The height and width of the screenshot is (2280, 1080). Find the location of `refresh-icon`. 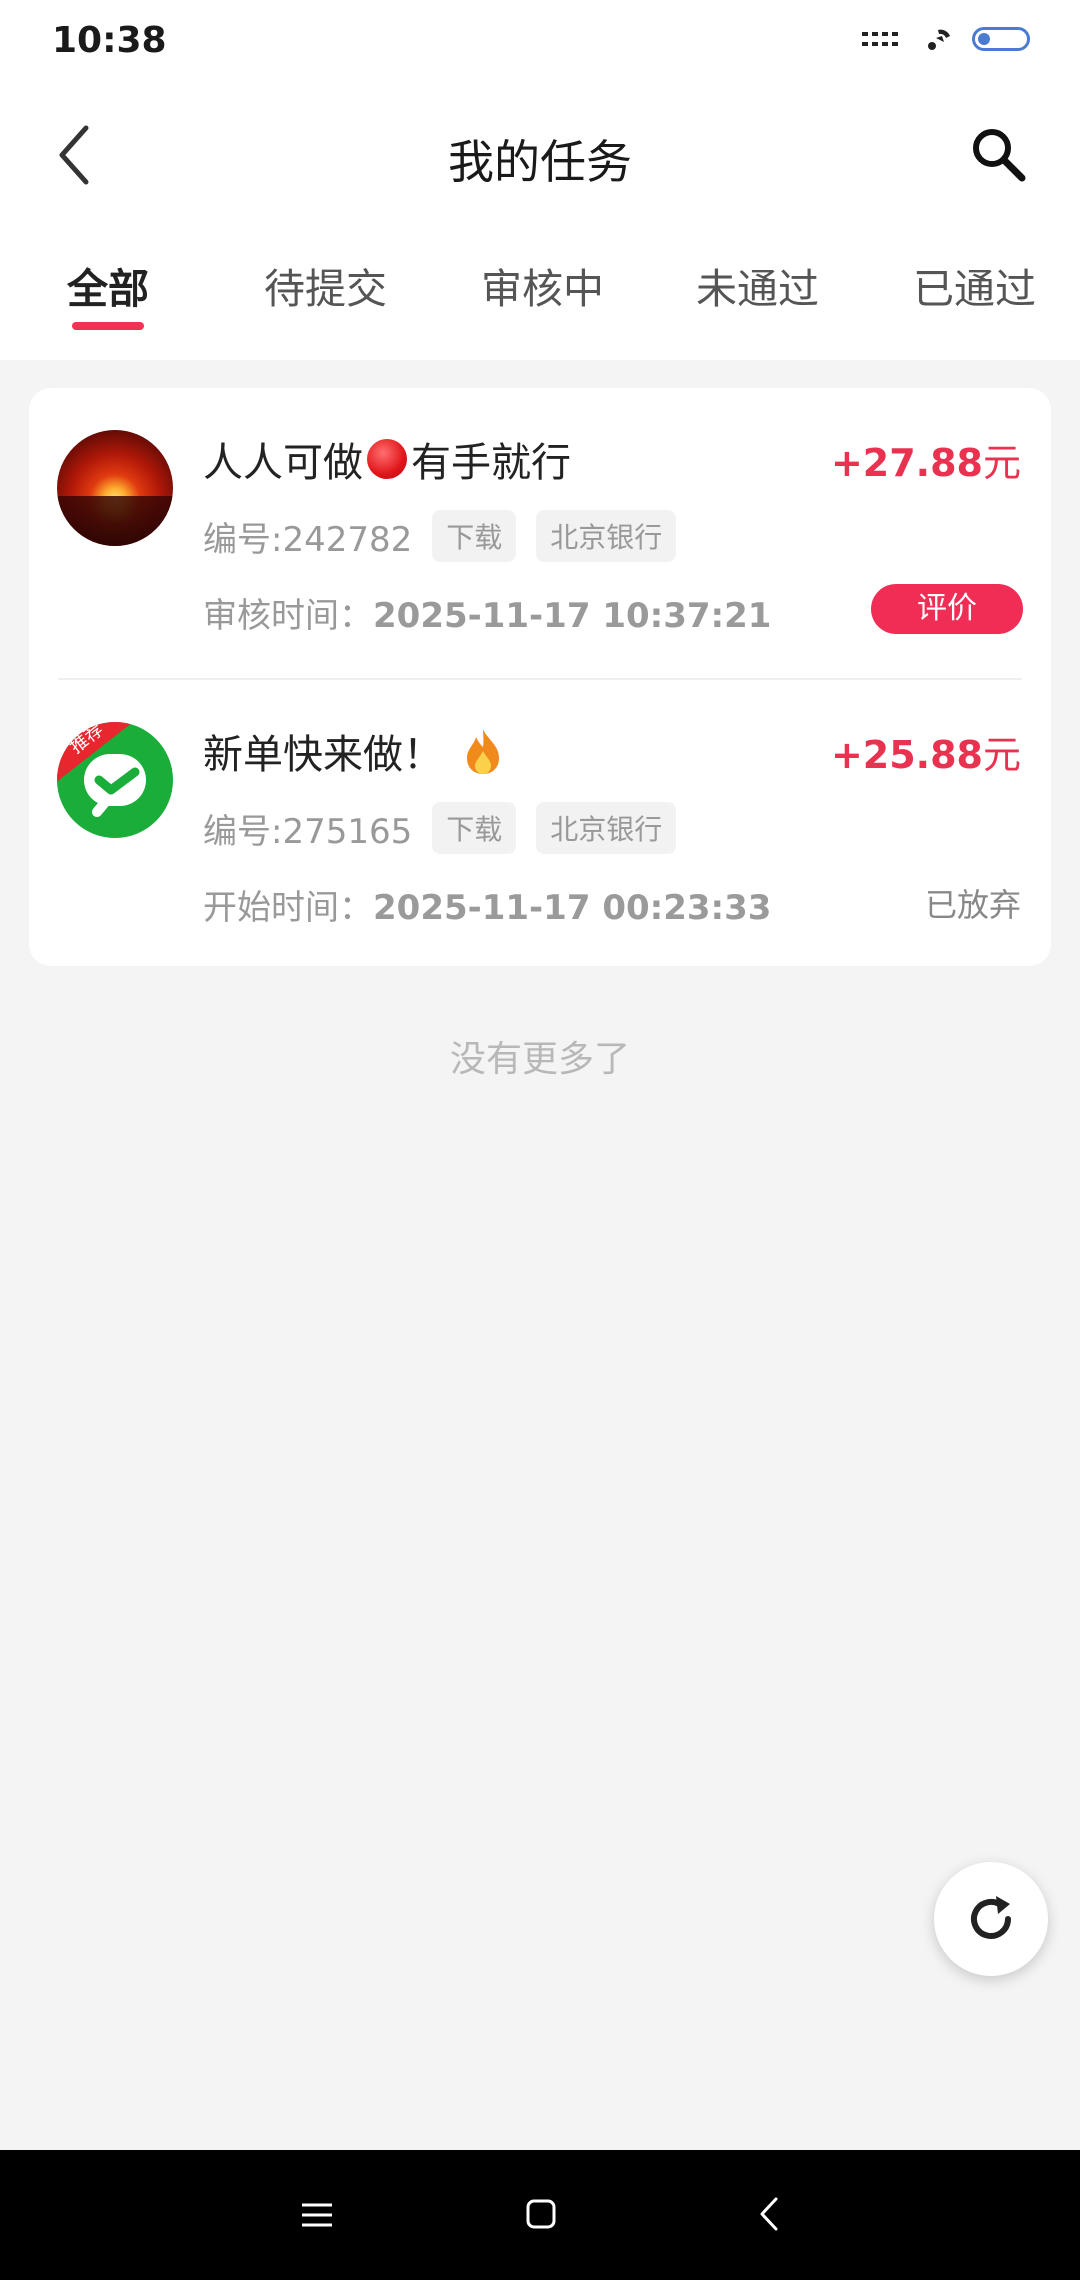

refresh-icon is located at coordinates (991, 1917).